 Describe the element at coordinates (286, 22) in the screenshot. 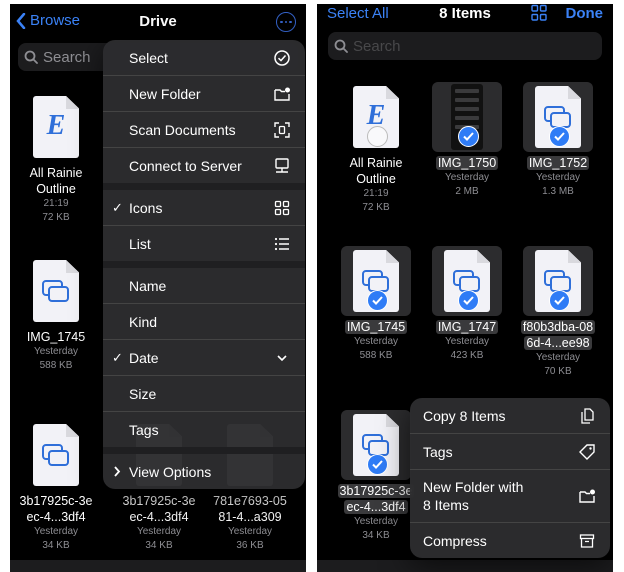

I see `ellipsis-circle-icon` at that location.